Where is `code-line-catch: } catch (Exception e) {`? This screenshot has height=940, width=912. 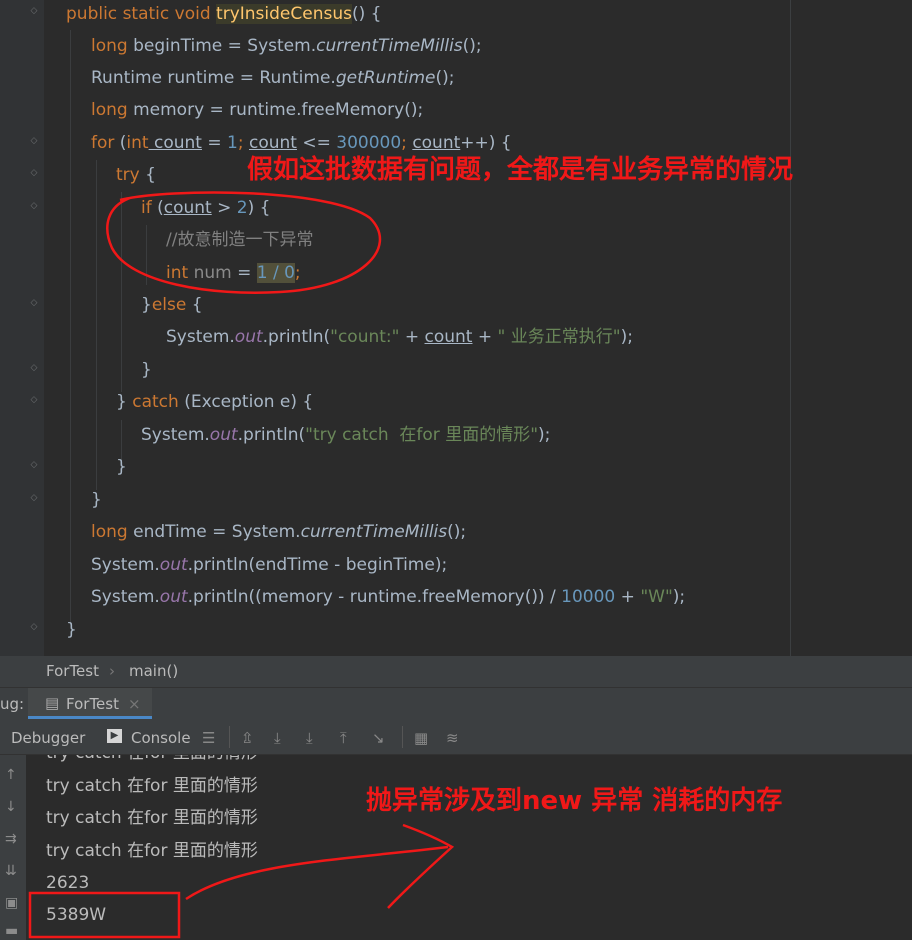
code-line-catch: } catch (Exception e) { is located at coordinates (214, 402).